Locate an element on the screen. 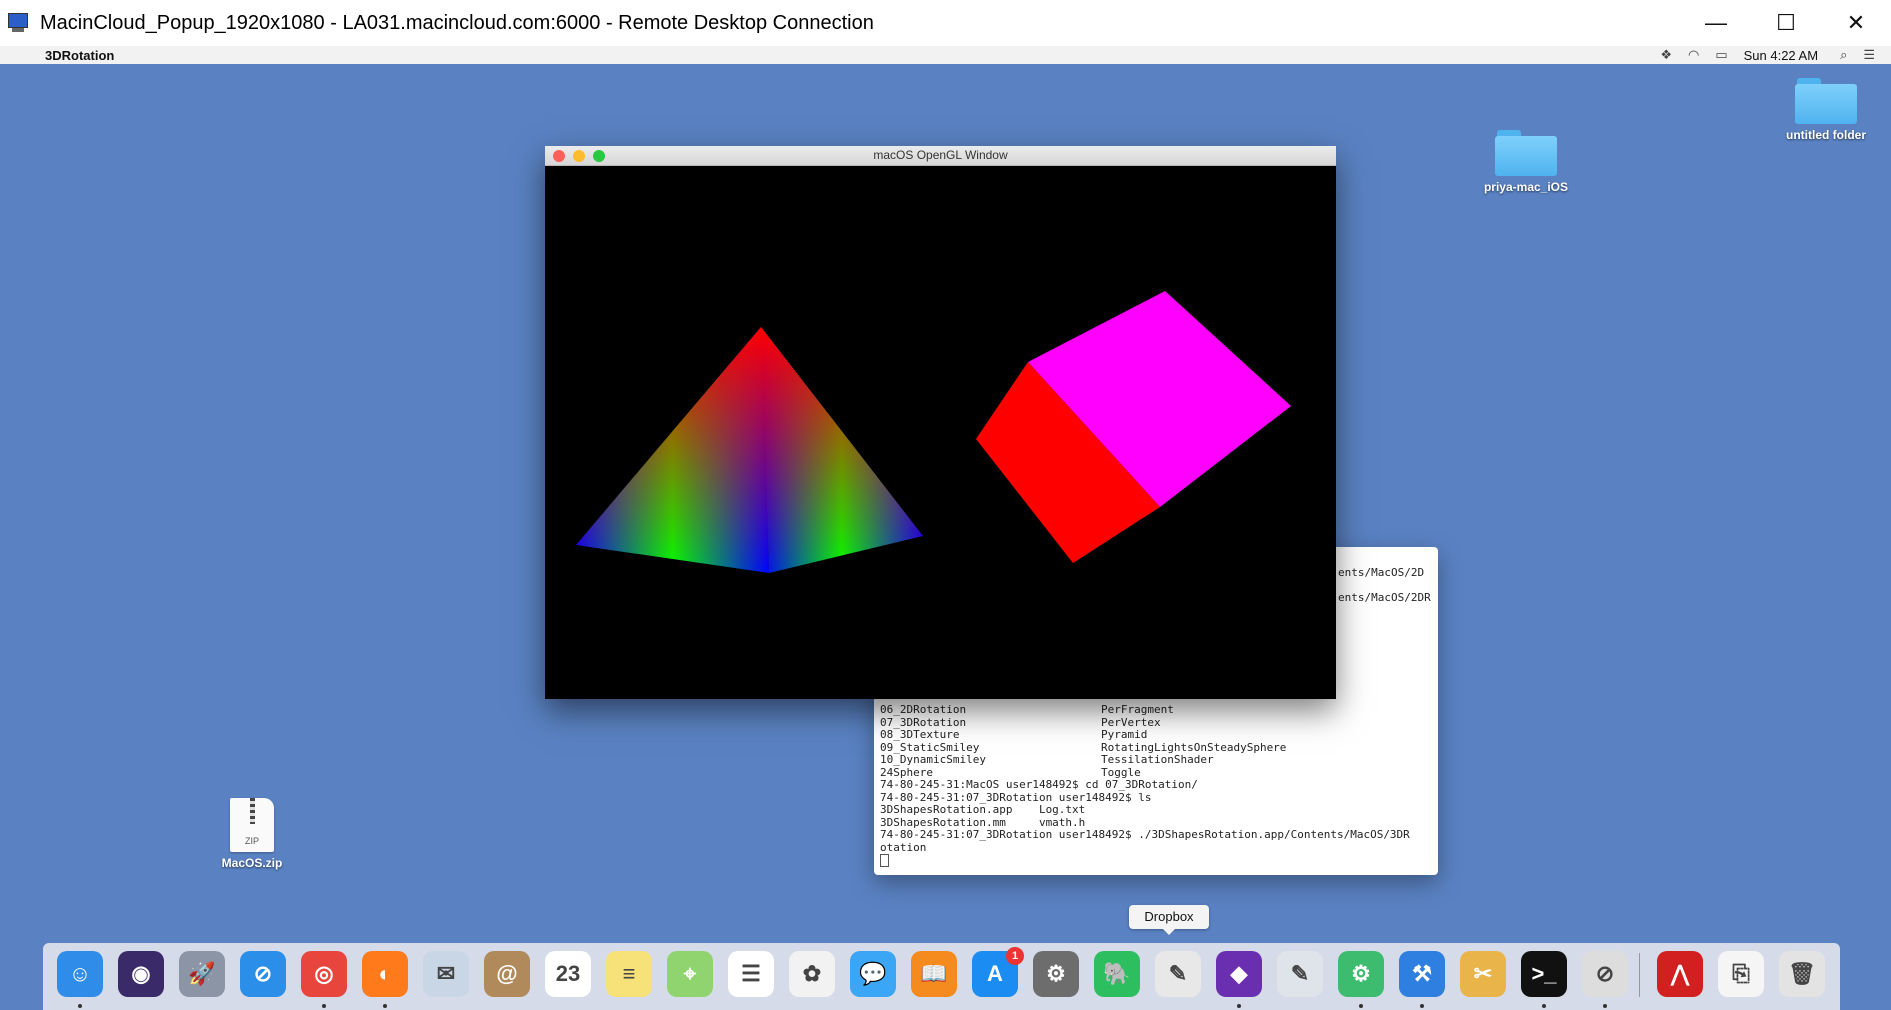  evernote-icon: 🐘 is located at coordinates (1117, 974).